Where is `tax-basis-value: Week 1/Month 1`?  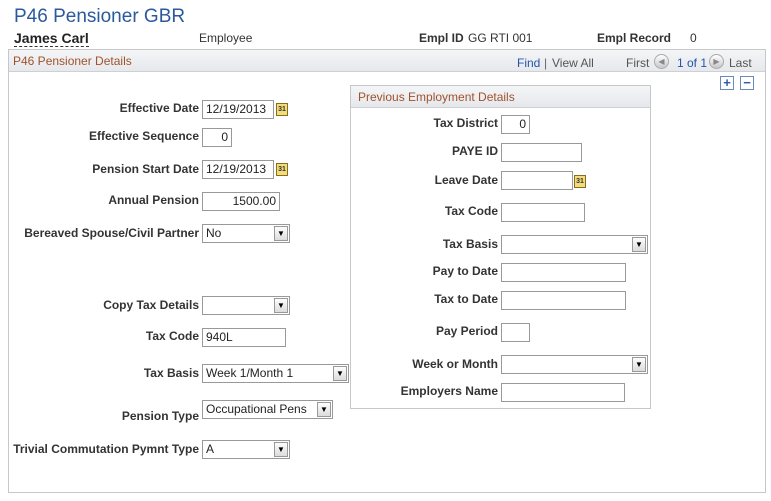
tax-basis-value: Week 1/Month 1 is located at coordinates (250, 373).